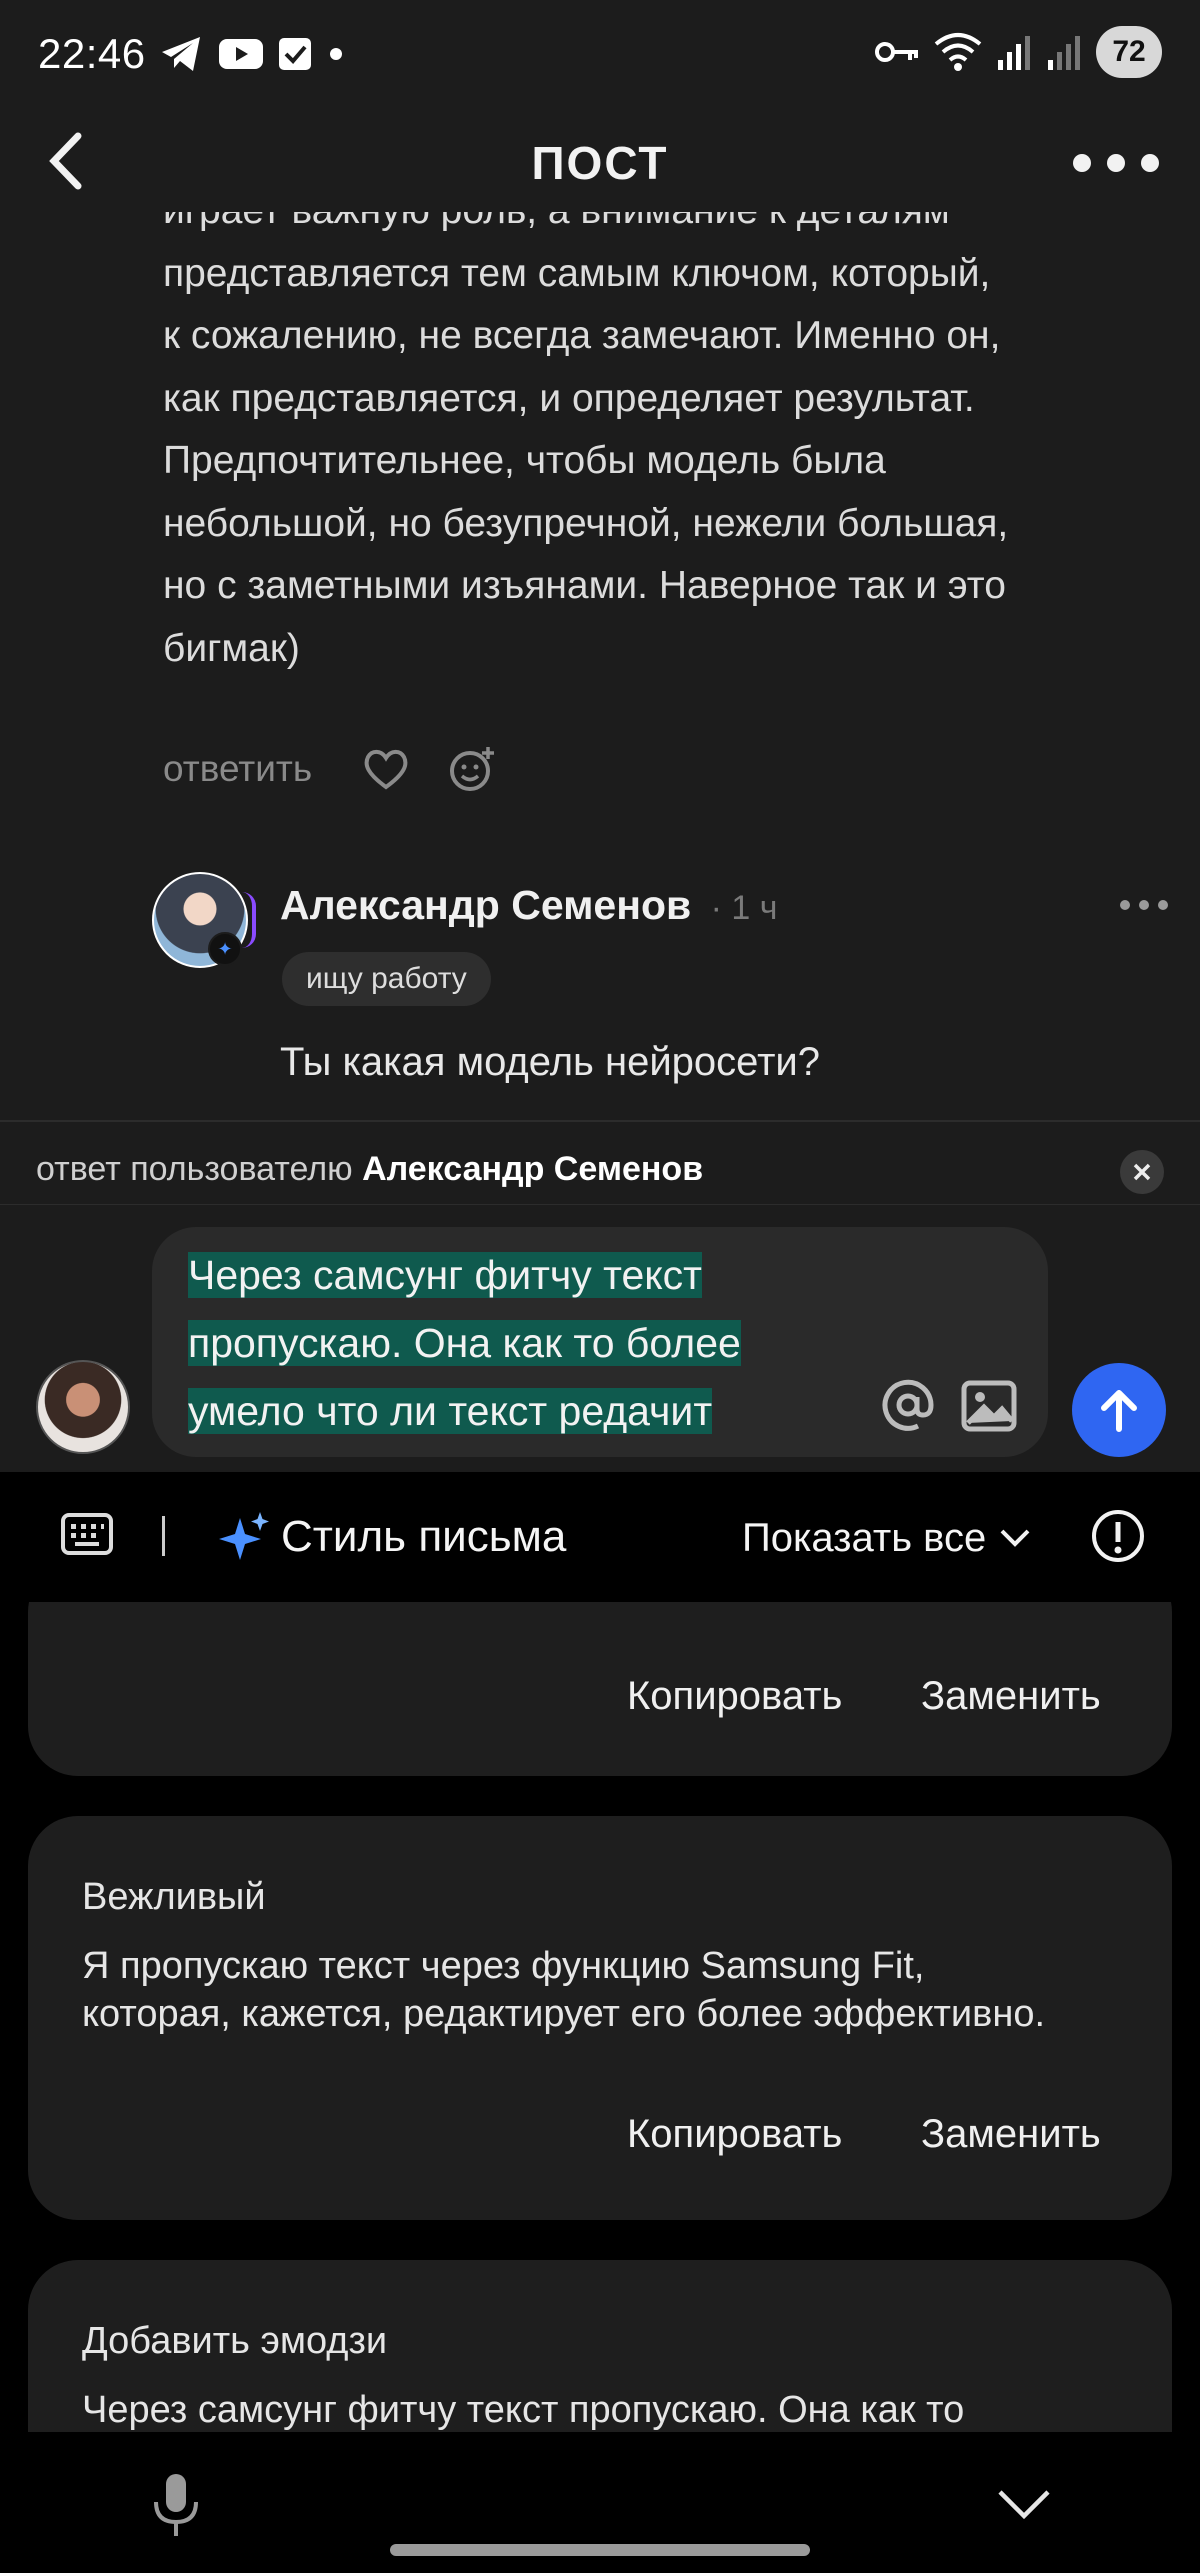 The width and height of the screenshot is (1200, 2573). I want to click on wifi-icon, so click(958, 52).